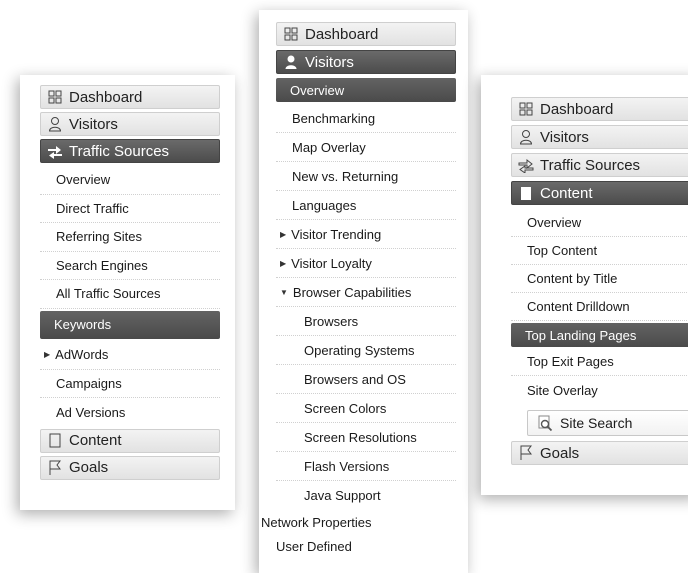 This screenshot has height=573, width=688. I want to click on menu-item-search-engines: Search Engines, so click(130, 266).